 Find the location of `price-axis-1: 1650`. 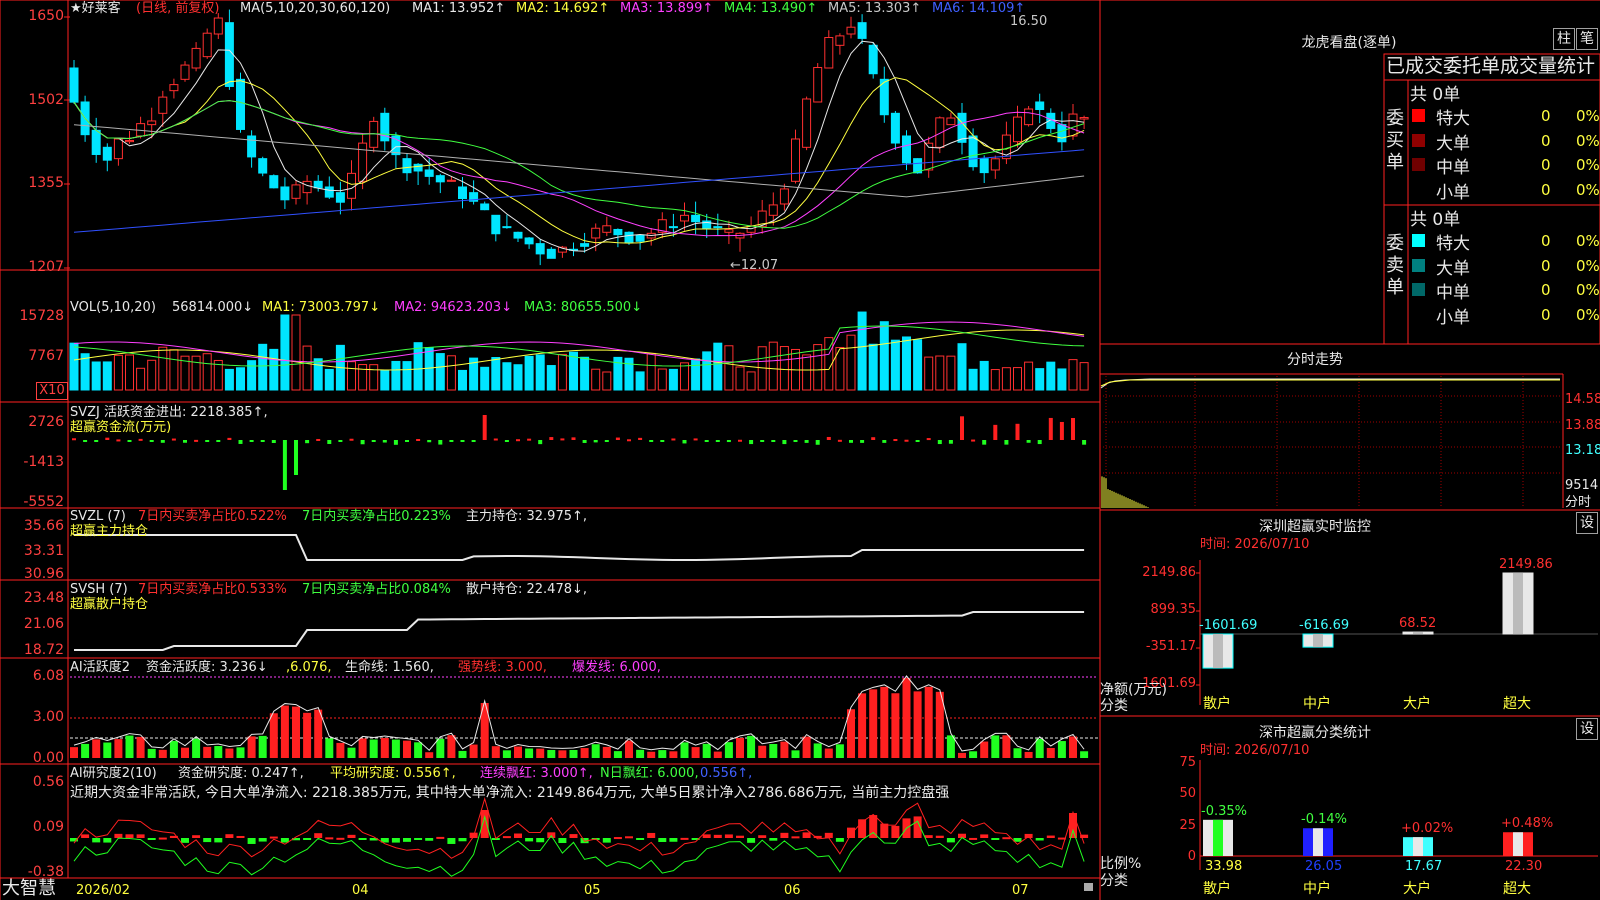

price-axis-1: 1650 is located at coordinates (46, 16).